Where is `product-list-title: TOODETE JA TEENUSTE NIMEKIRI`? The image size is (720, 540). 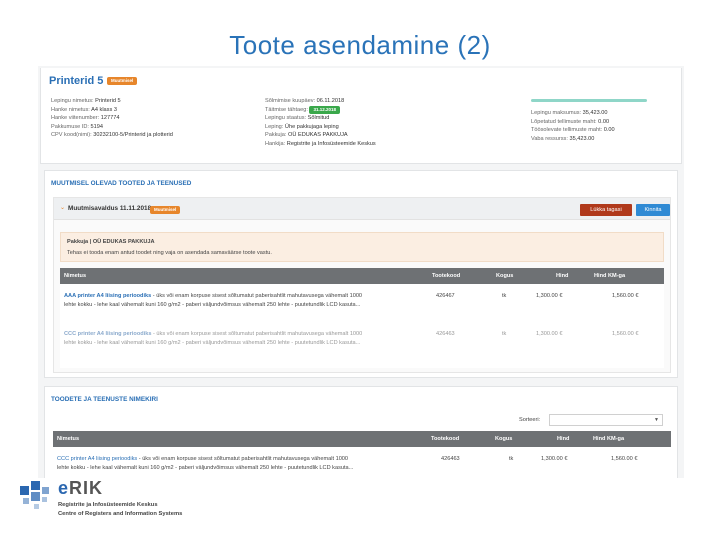
product-list-title: TOODETE JA TEENUSTE NIMEKIRI is located at coordinates (104, 399).